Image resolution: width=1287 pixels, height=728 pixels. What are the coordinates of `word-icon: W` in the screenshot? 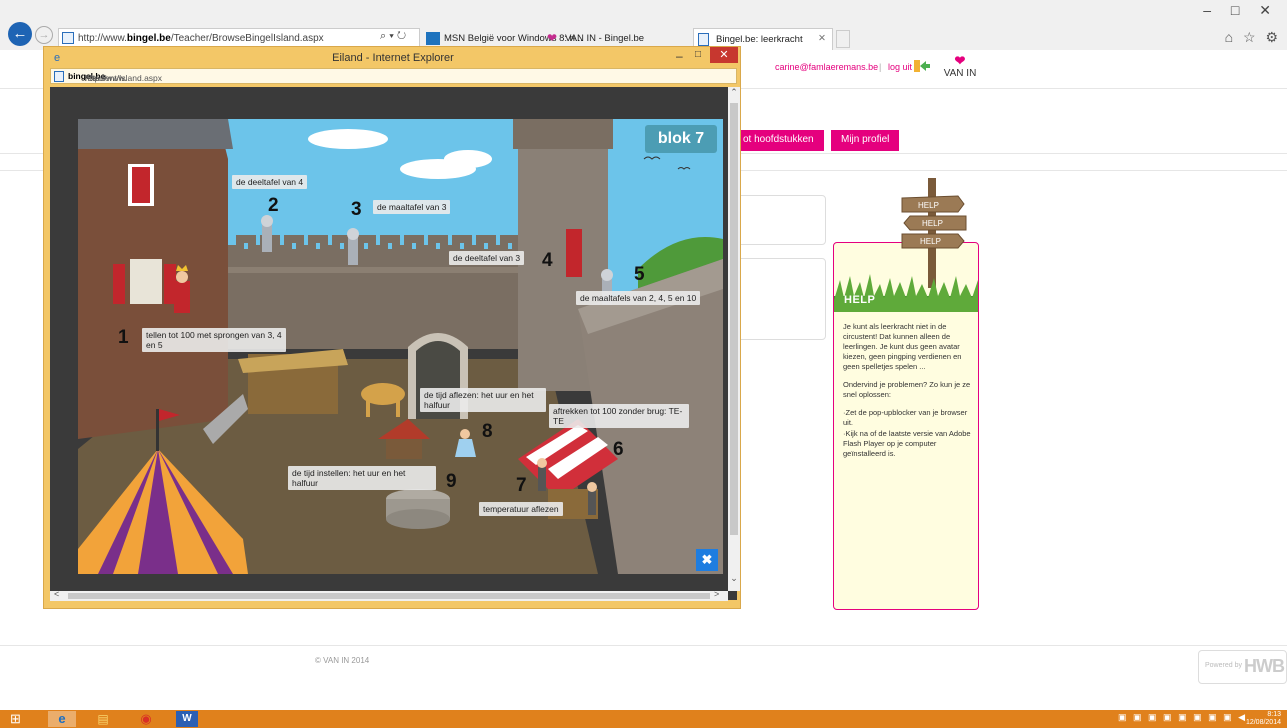 It's located at (187, 719).